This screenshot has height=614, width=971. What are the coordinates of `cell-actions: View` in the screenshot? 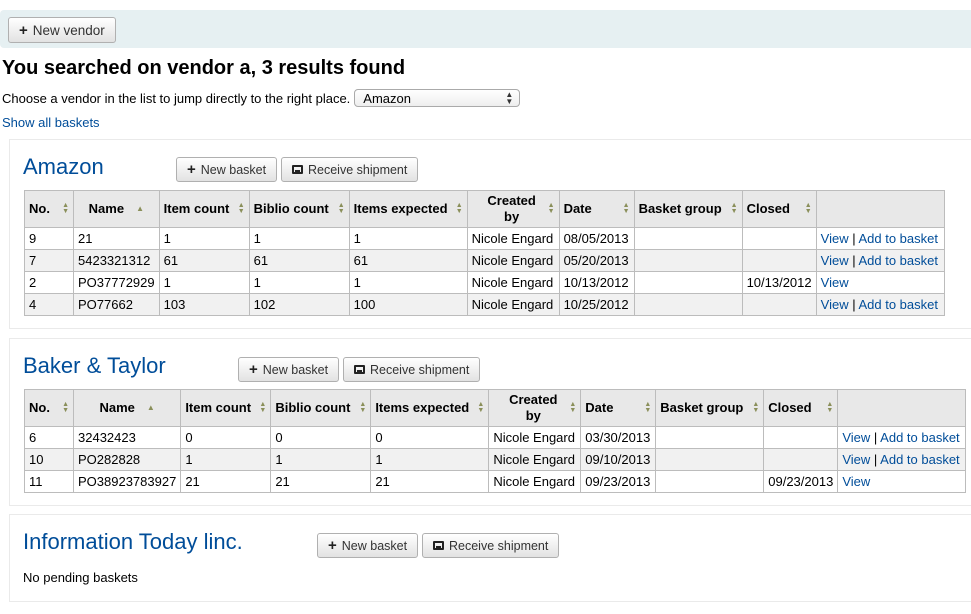 It's located at (880, 282).